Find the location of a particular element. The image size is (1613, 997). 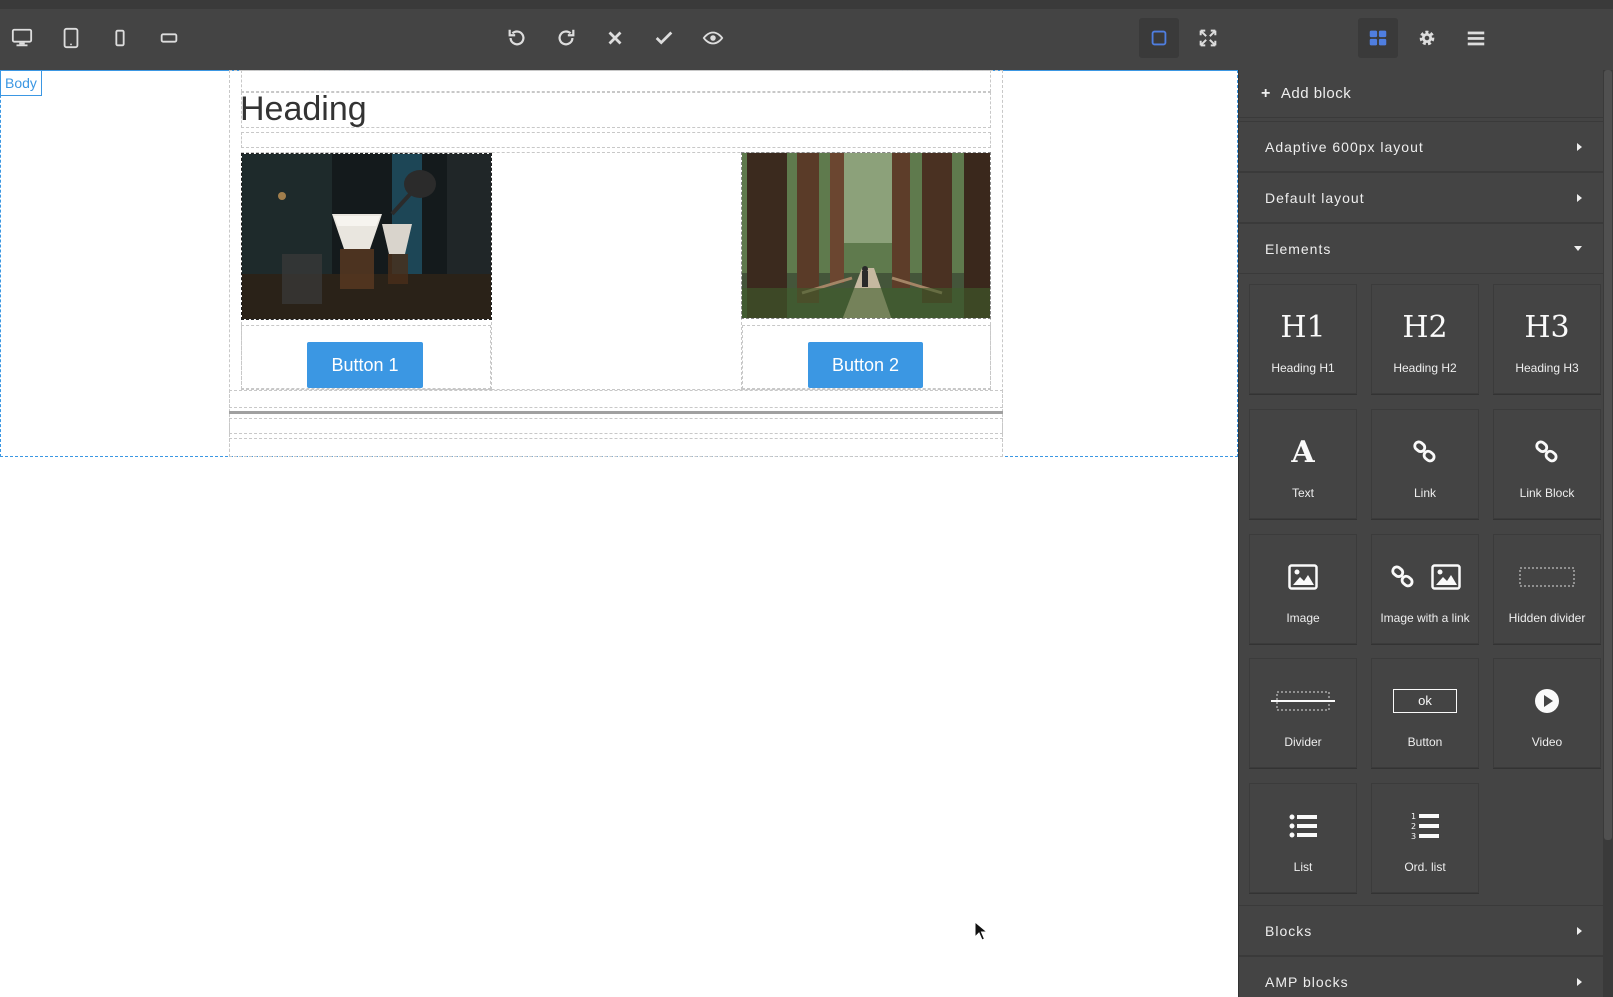

block-label: Heading H3 is located at coordinates (1547, 368).